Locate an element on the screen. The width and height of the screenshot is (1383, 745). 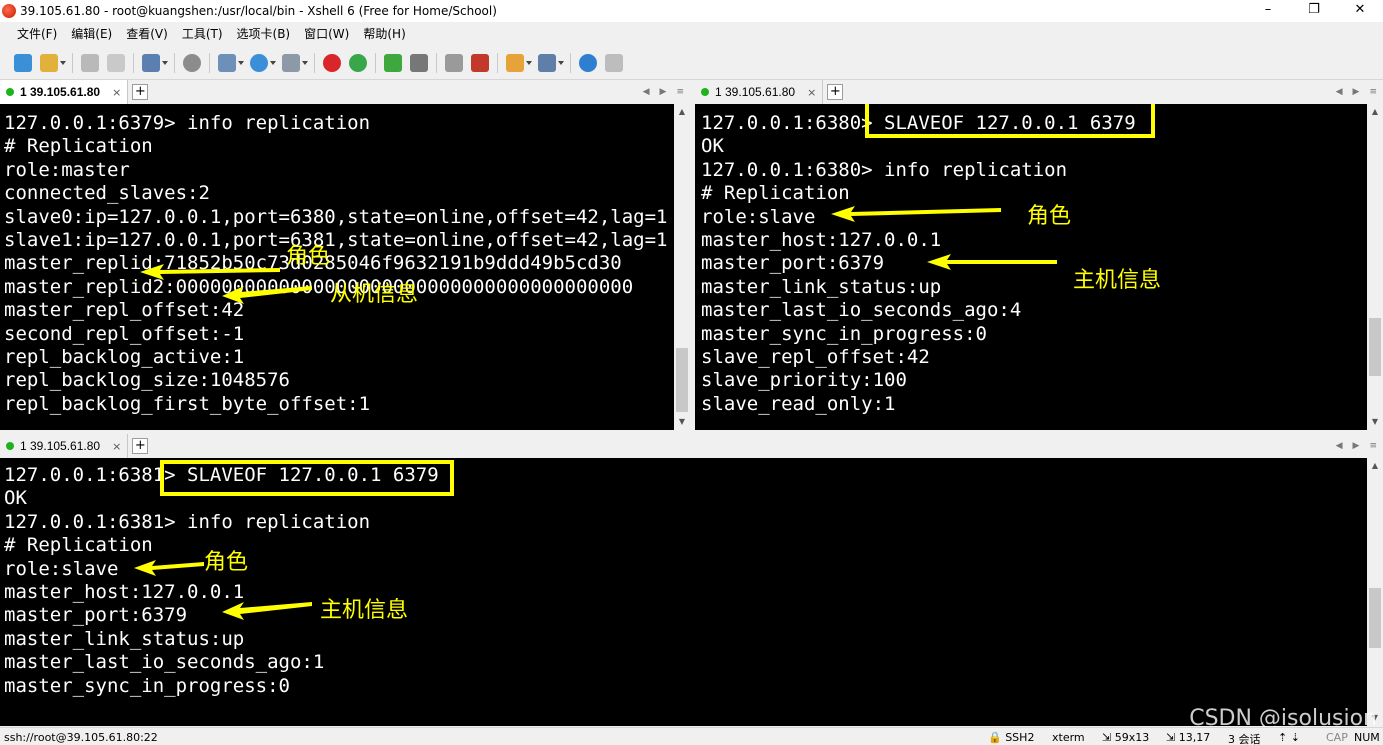
menu-tabs: 选项卡(B) is located at coordinates (264, 34).